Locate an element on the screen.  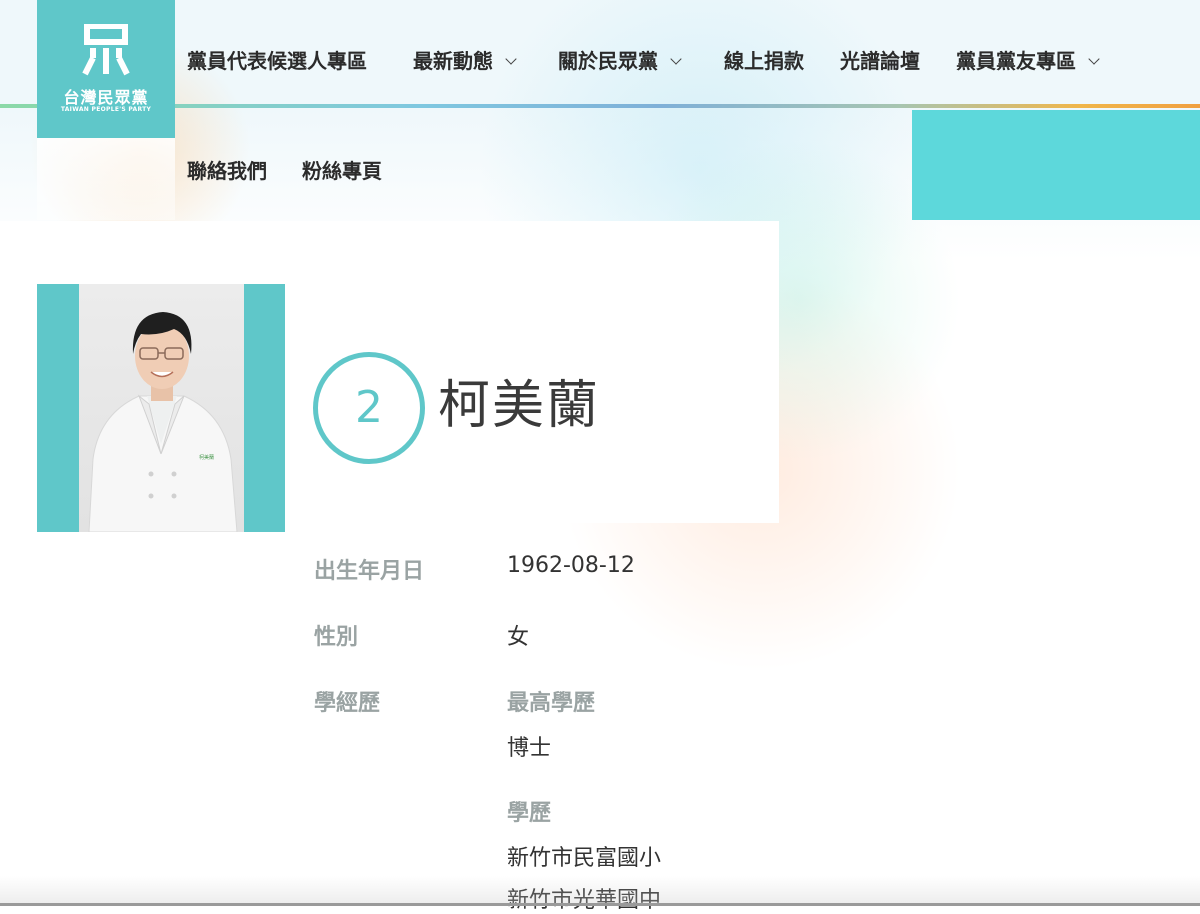
nav-item-label: 黨員黨友專區 is located at coordinates (1016, 61).